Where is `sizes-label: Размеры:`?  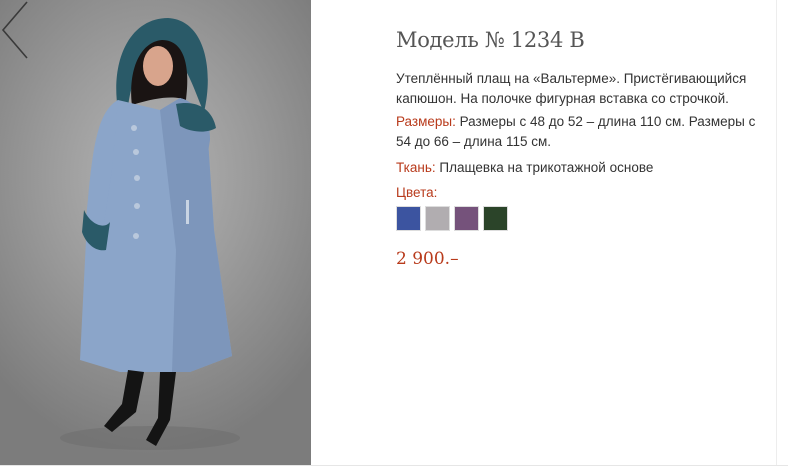
sizes-label: Размеры: is located at coordinates (426, 121).